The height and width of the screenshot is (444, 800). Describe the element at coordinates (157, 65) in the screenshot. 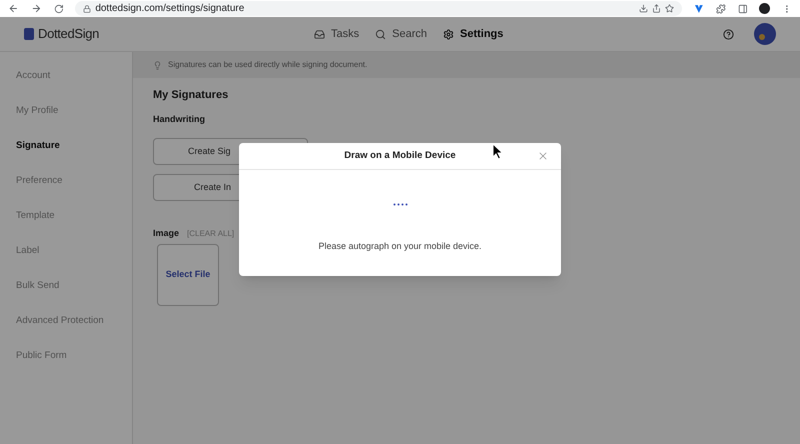

I see `lightbulb-icon` at that location.